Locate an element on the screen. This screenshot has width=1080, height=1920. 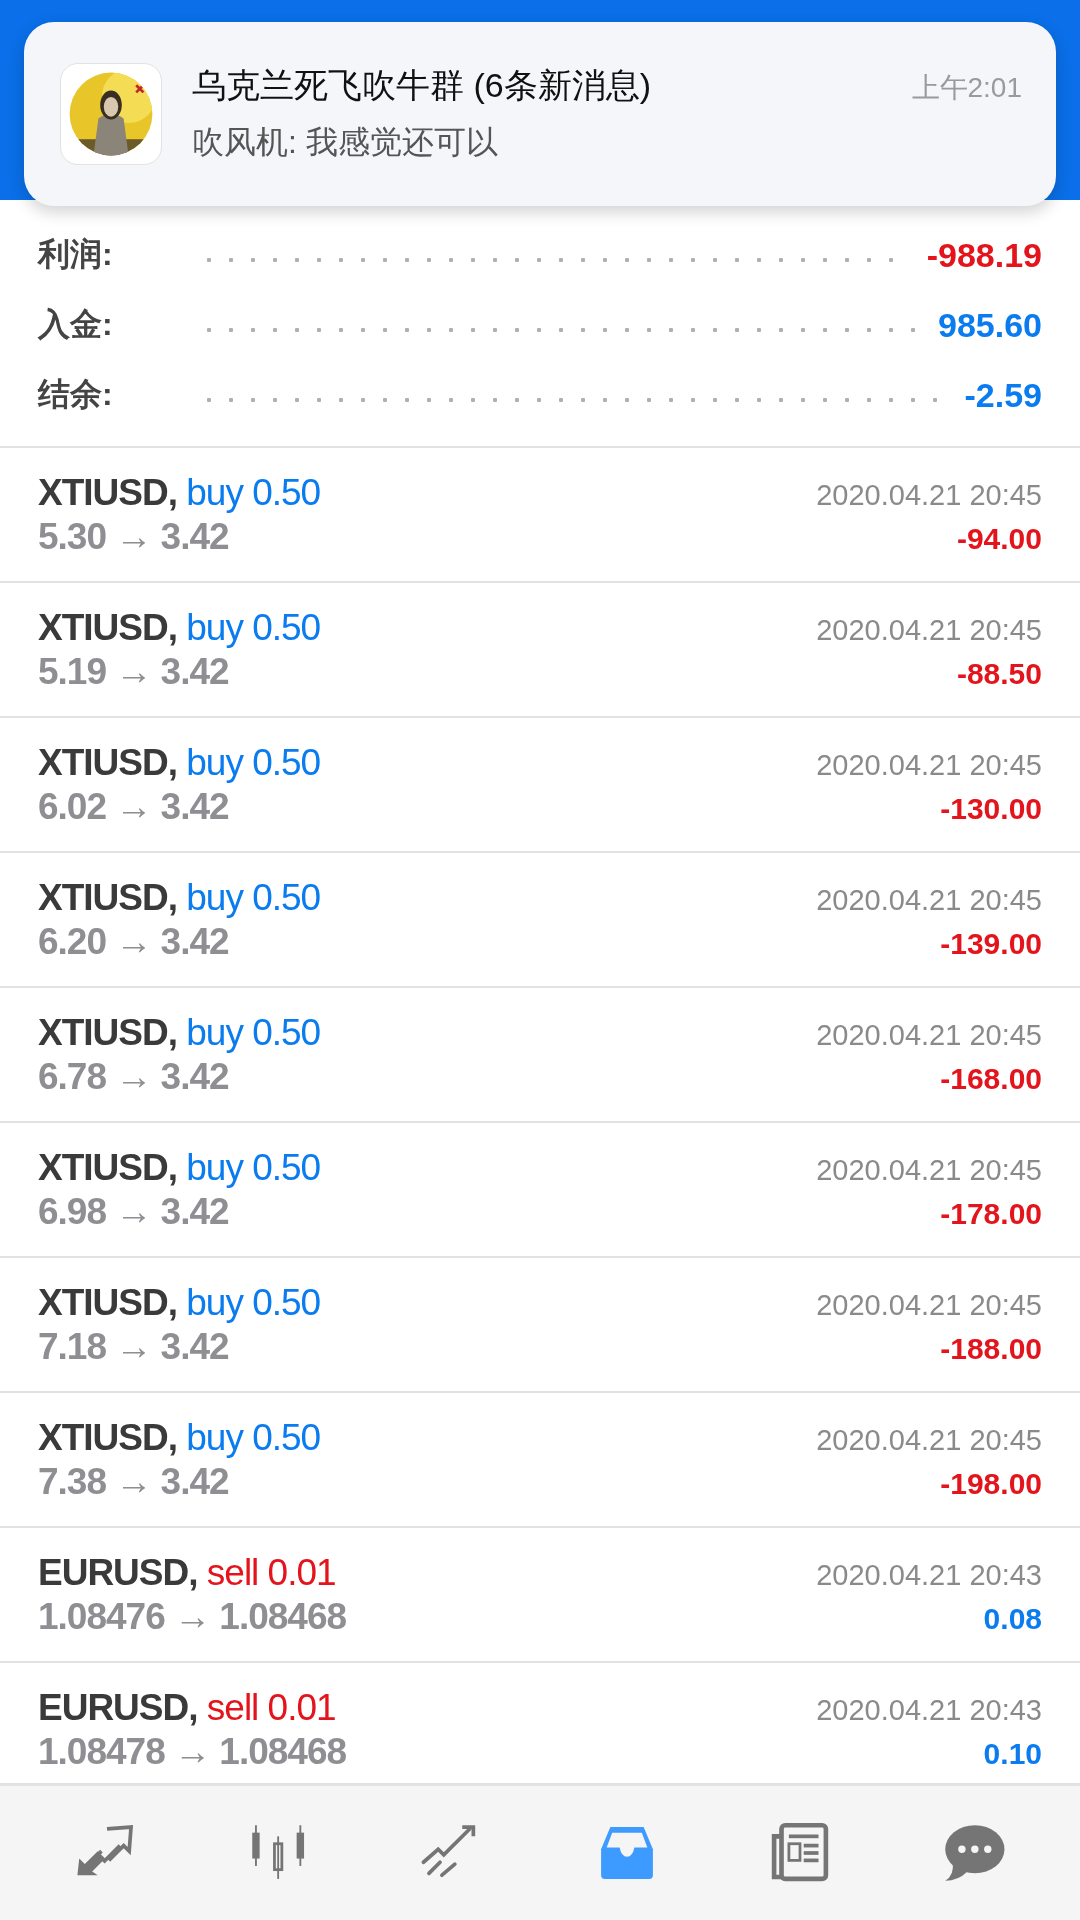
trade-profit: 0.10 is located at coordinates (1012, 1753).